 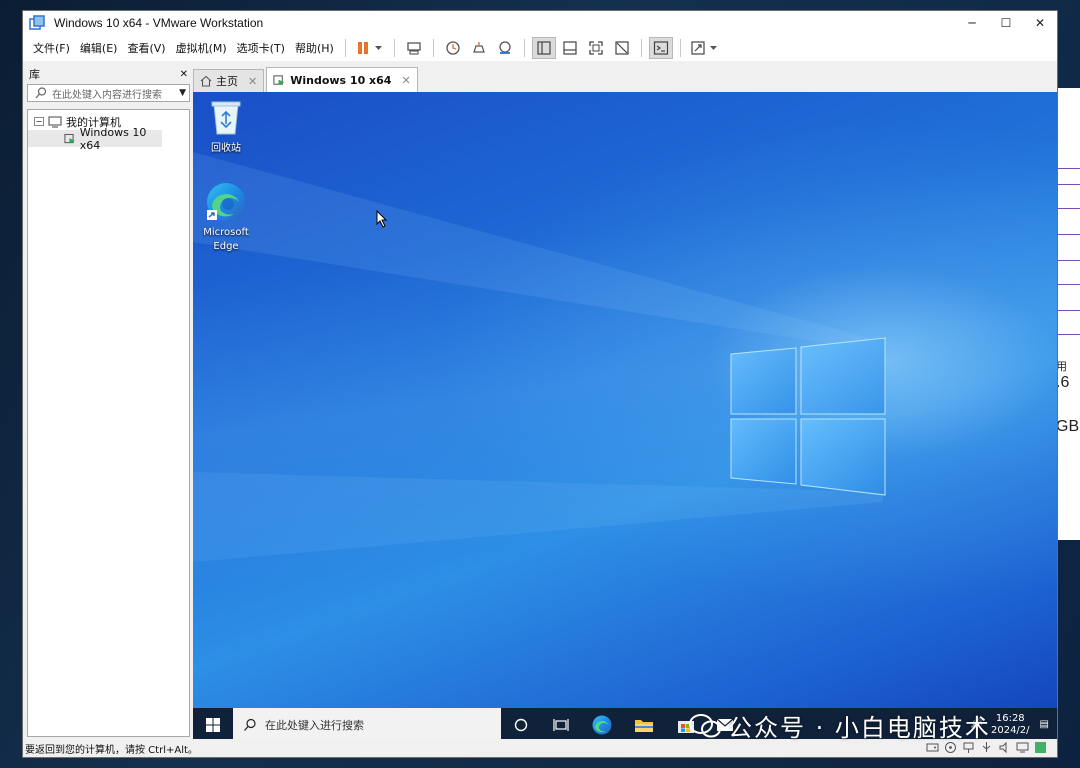 I want to click on windows-start-icon, so click(x=213, y=724).